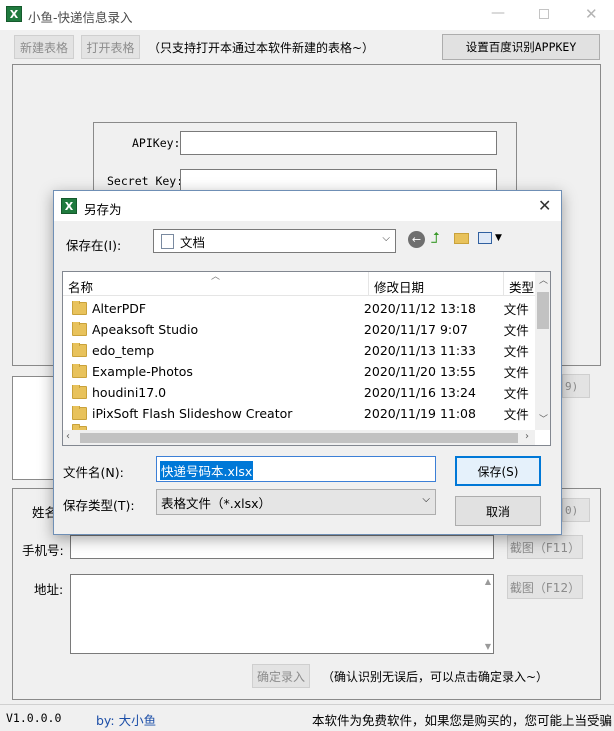 This screenshot has height=731, width=614. I want to click on view-dropdown-icon: ▼, so click(498, 238).